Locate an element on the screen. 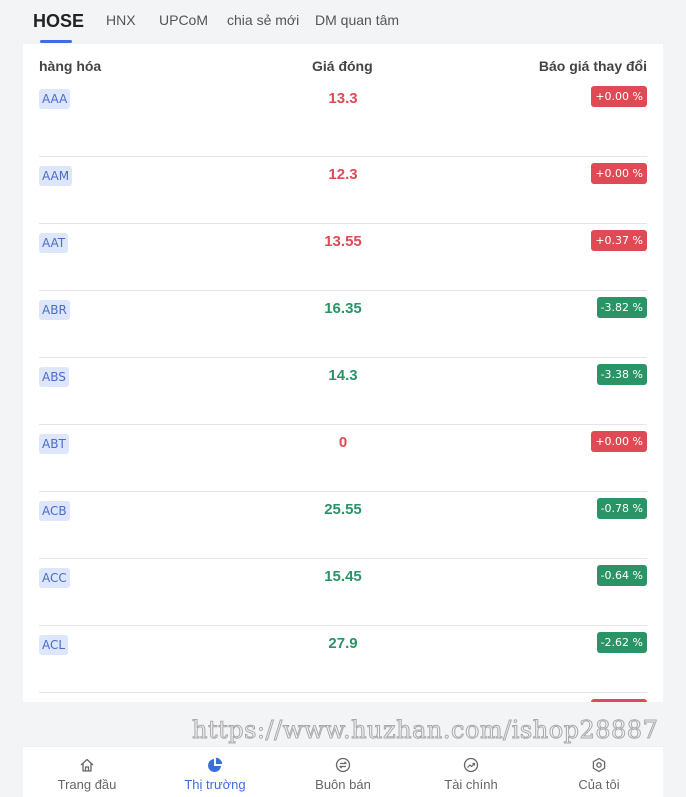 Image resolution: width=686 pixels, height=797 pixels. price-change-badge: -2.62 % is located at coordinates (621, 642).